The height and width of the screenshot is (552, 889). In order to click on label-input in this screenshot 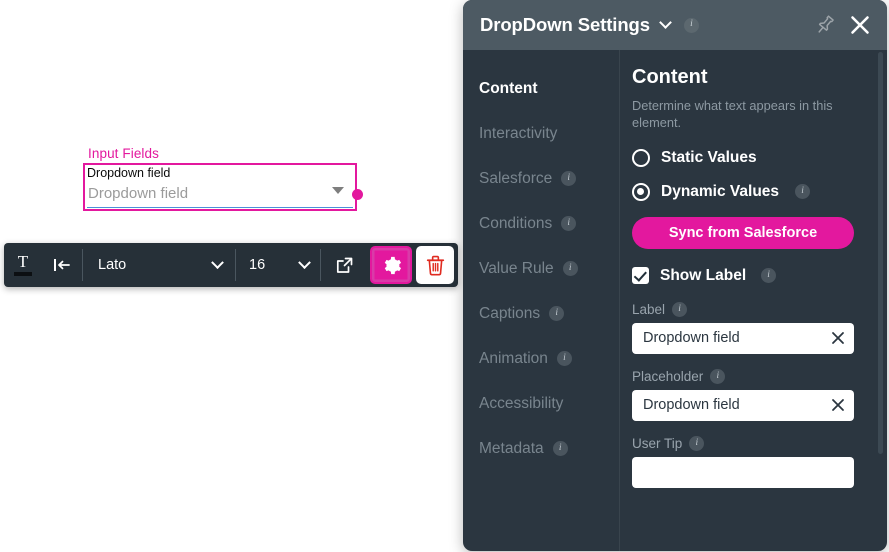, I will do `click(743, 338)`.